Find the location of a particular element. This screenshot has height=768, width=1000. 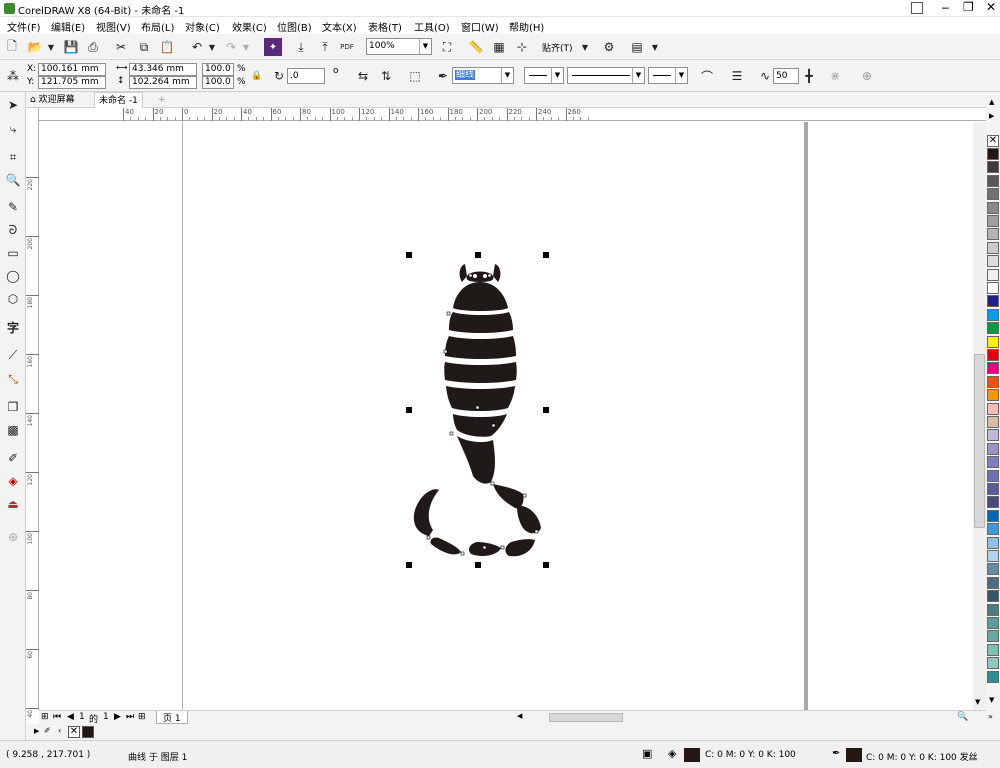

new-document-icon: 🗋 is located at coordinates (12, 47).